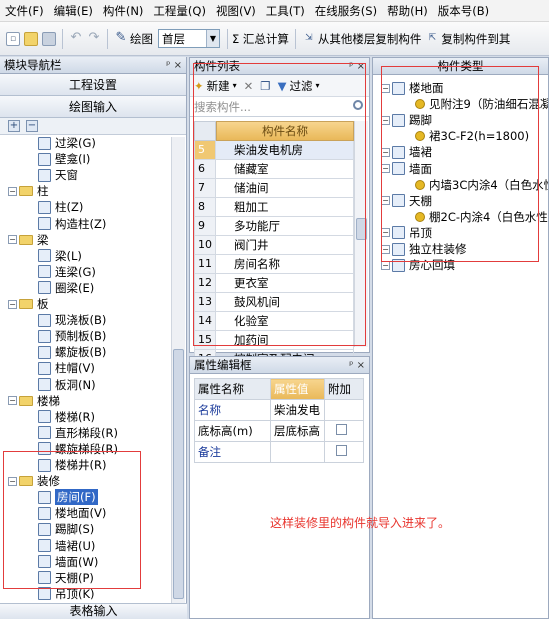 The height and width of the screenshot is (619, 549). I want to click on table-row: 14 化验室, so click(274, 321).